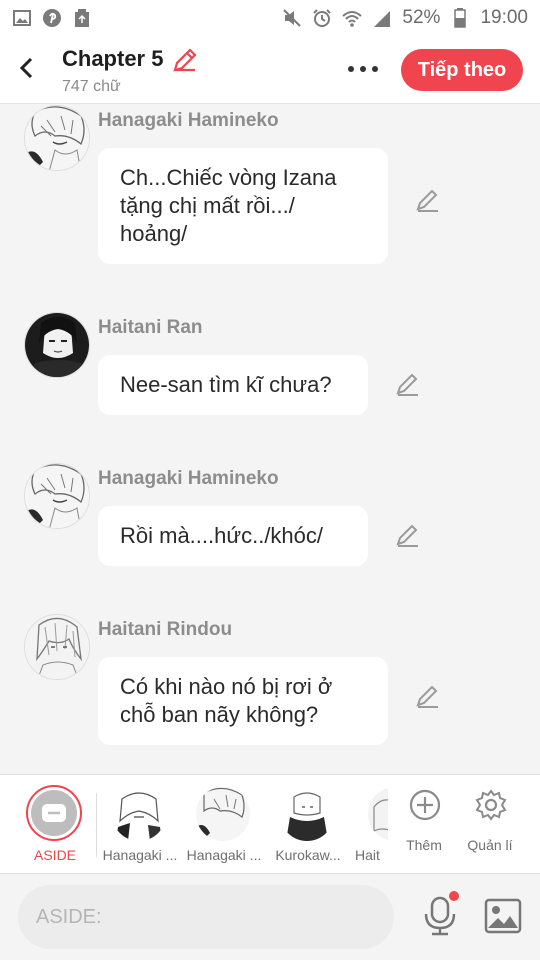 Image resolution: width=540 pixels, height=960 pixels. I want to click on clock: 19:00, so click(504, 17).